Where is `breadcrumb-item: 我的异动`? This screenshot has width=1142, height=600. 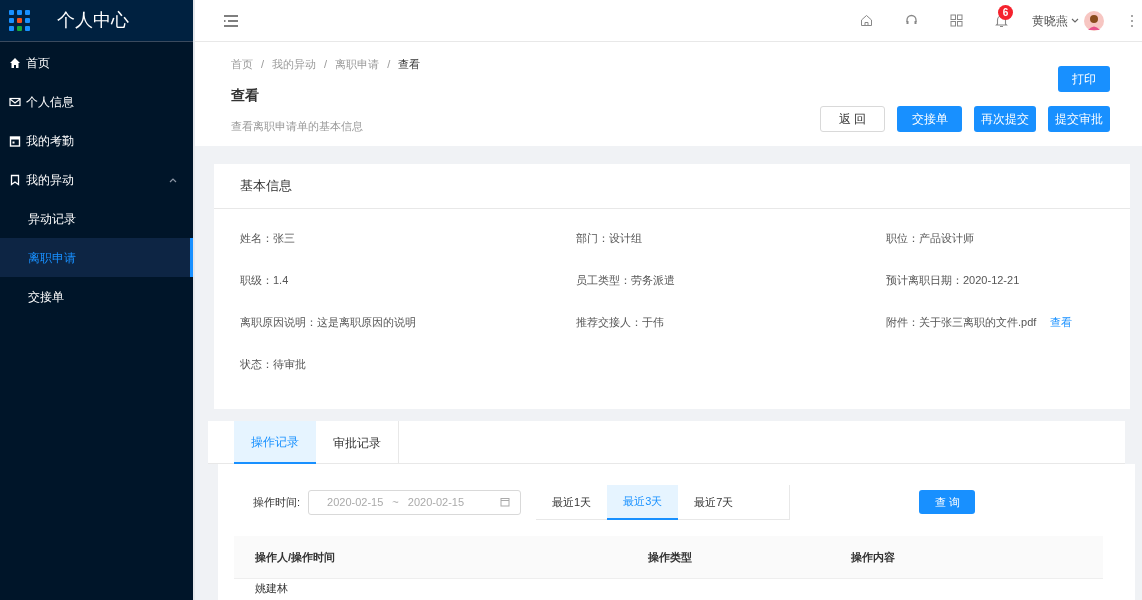
breadcrumb-item: 我的异动 is located at coordinates (294, 64).